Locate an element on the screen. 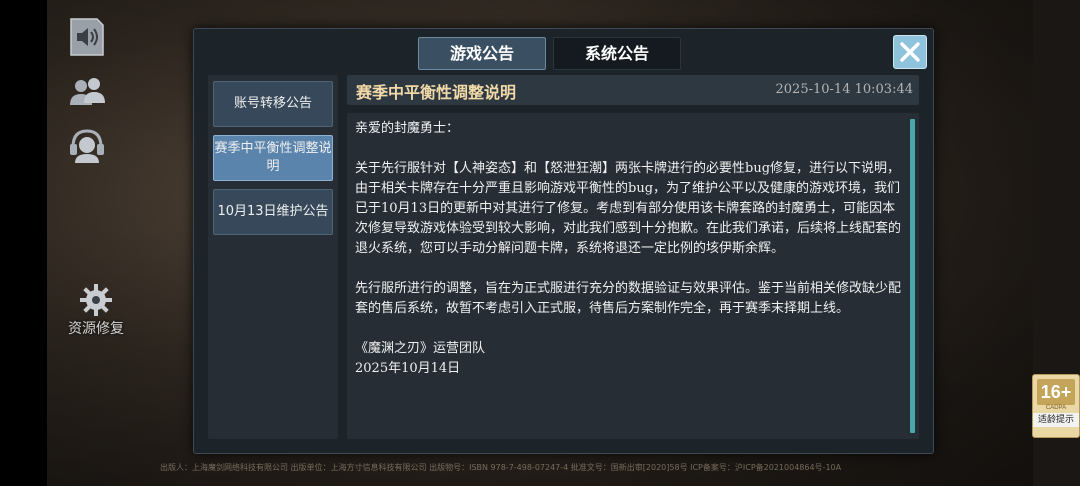 Image resolution: width=1080 pixels, height=486 pixels. age-rating-badge: 16+ CADPA 适龄提示 is located at coordinates (1056, 406).